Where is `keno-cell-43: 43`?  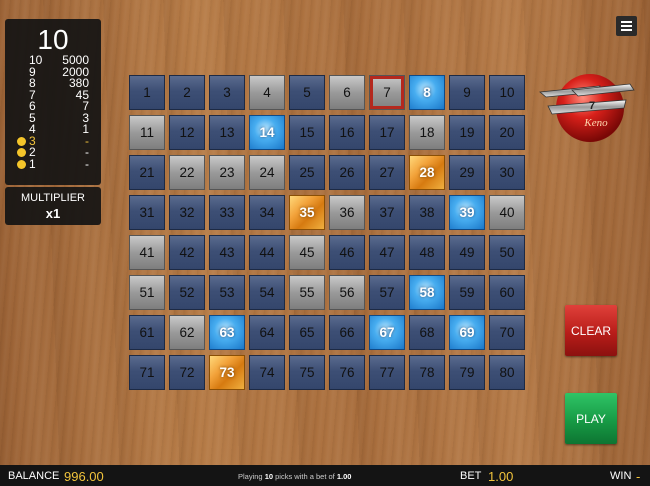
keno-cell-43: 43 is located at coordinates (227, 252).